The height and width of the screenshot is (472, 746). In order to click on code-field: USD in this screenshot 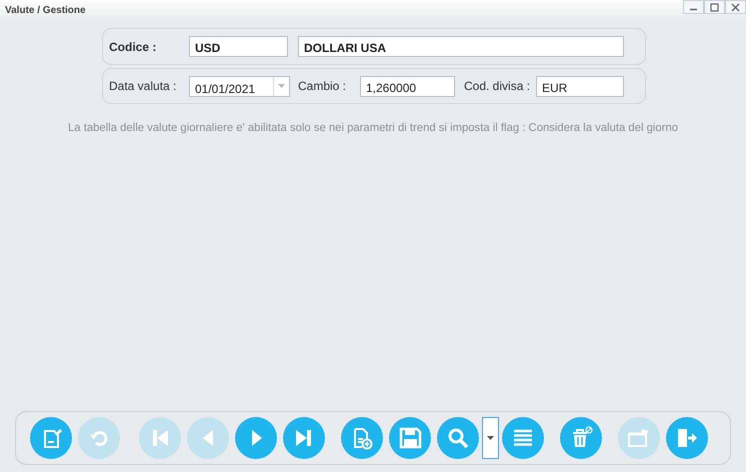, I will do `click(238, 46)`.